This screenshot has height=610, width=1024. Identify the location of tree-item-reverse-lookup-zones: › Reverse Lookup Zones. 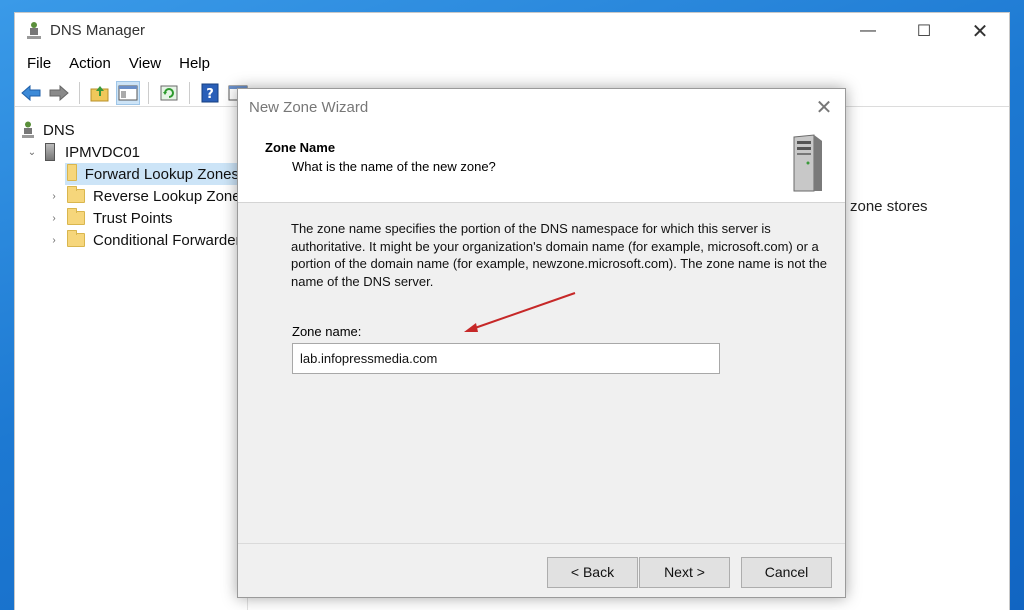
(147, 196).